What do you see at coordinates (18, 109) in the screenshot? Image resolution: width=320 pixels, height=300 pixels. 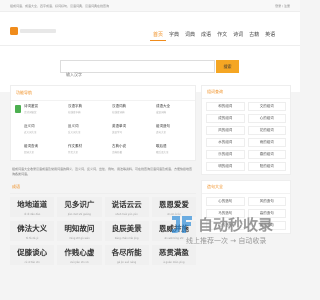 I see `book-icon` at bounding box center [18, 109].